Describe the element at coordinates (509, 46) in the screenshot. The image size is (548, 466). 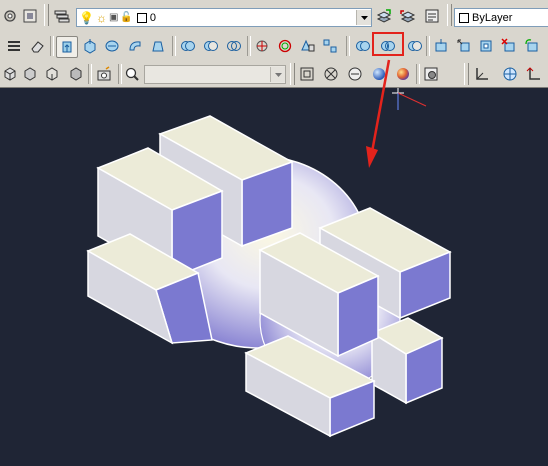
I see `delete-faces-icon` at that location.